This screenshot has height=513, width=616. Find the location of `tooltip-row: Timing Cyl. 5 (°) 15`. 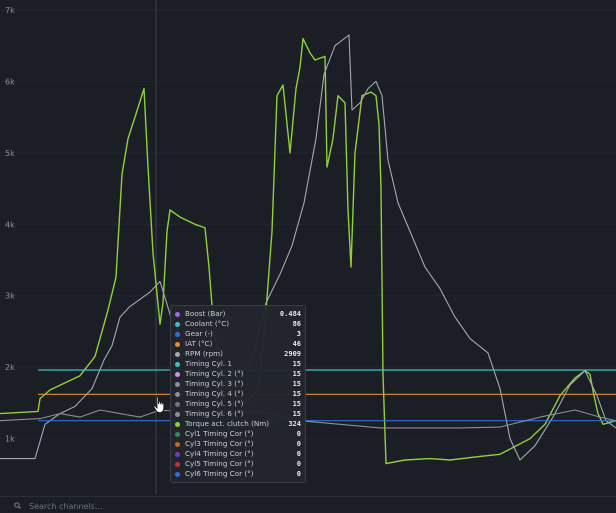

tooltip-row: Timing Cyl. 5 (°) 15 is located at coordinates (238, 404).